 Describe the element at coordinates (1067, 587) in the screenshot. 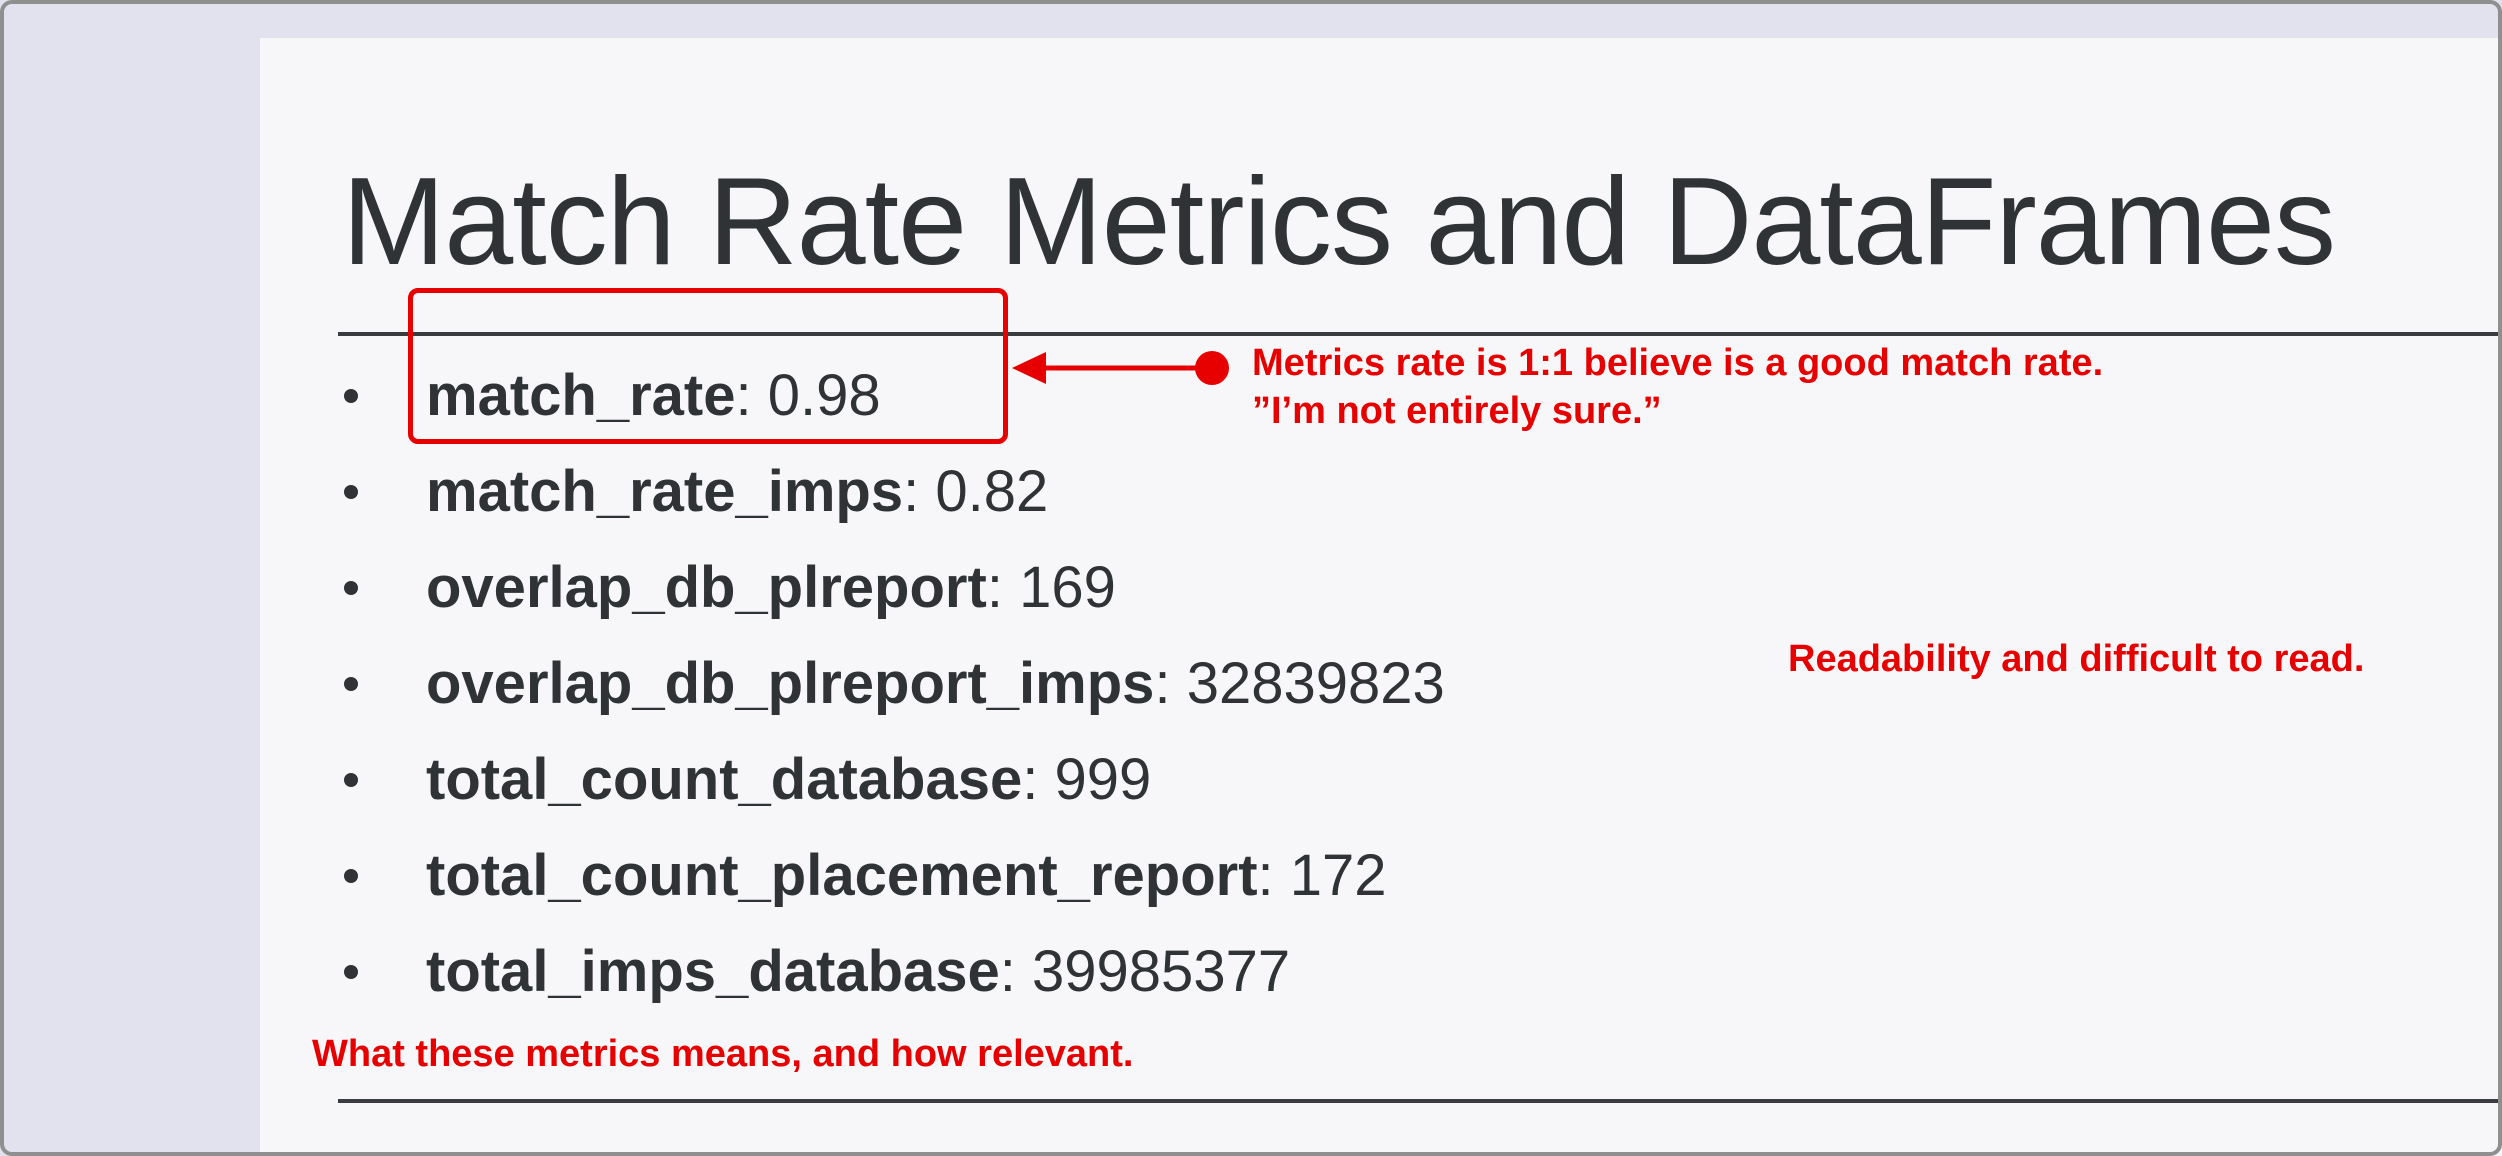

I see `metric-value: 169` at that location.